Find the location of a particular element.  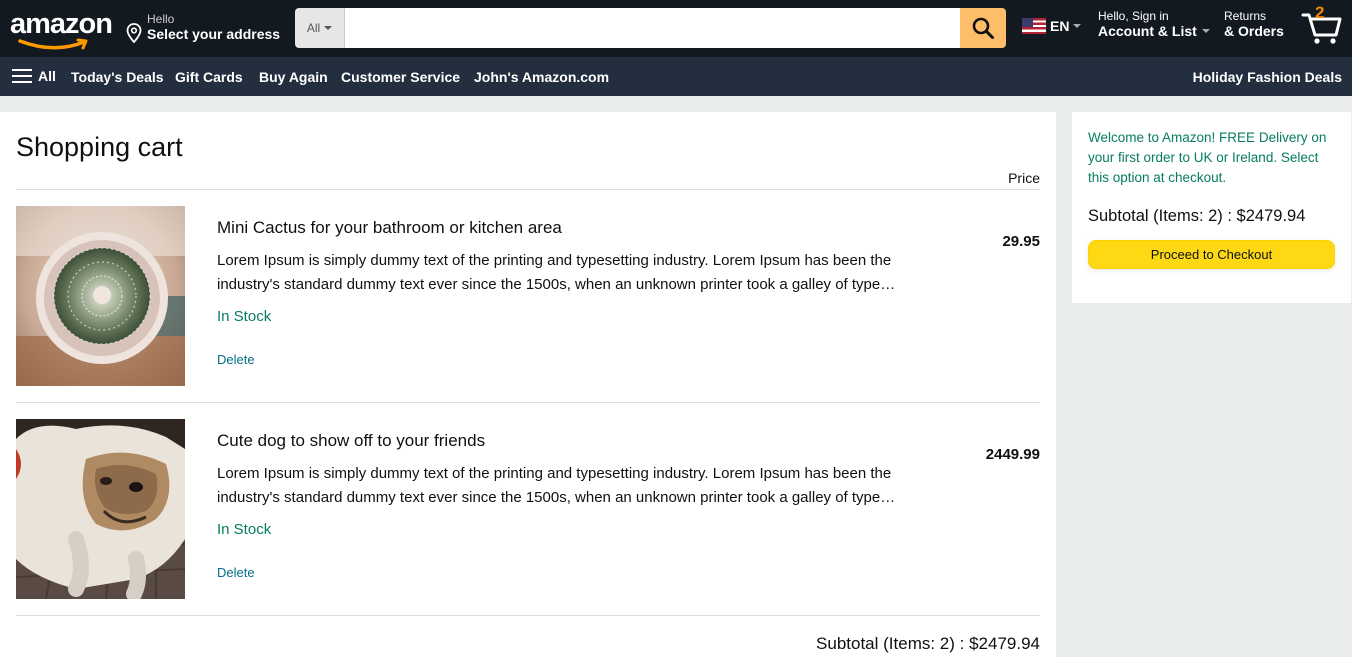

account-menu: Hello, Sign in Account & List is located at coordinates (1154, 24).